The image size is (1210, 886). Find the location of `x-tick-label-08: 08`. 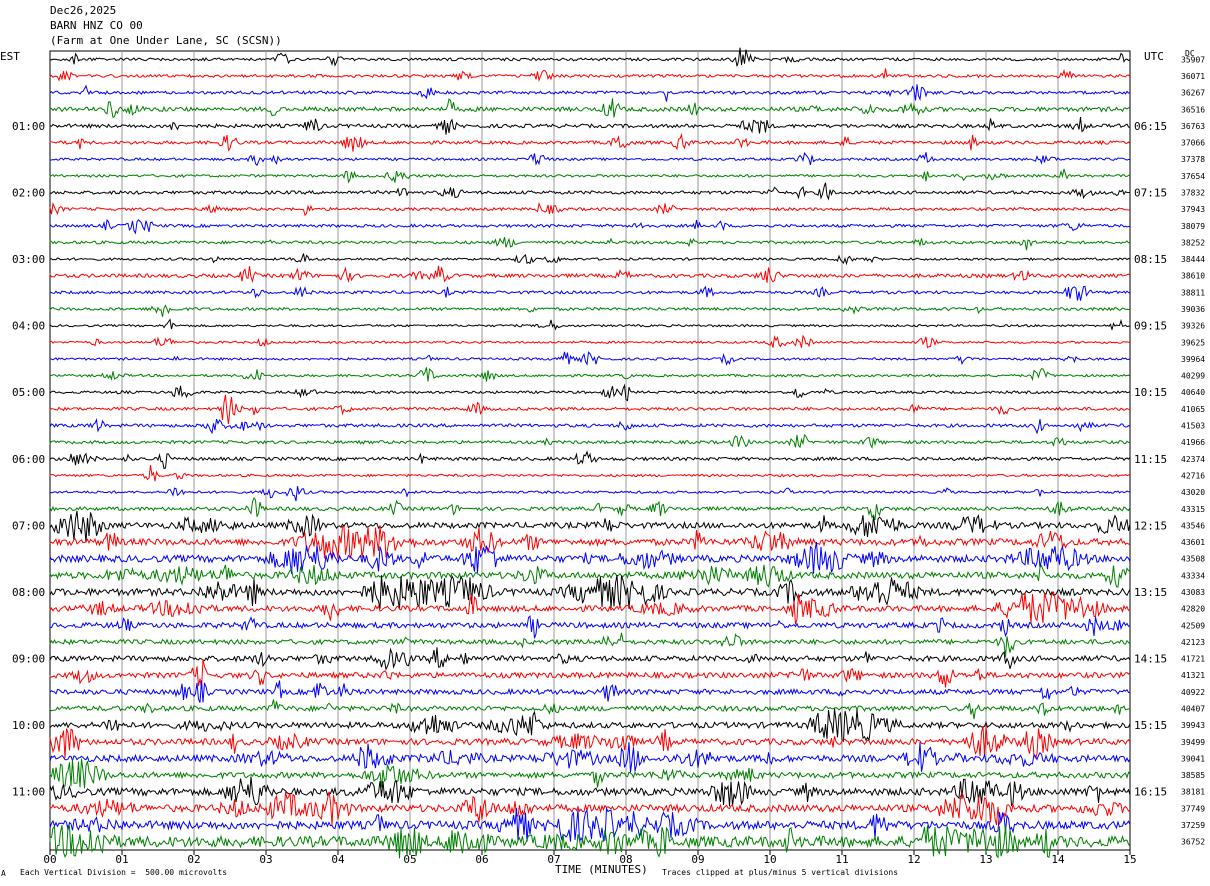

x-tick-label-08: 08 is located at coordinates (625, 859).